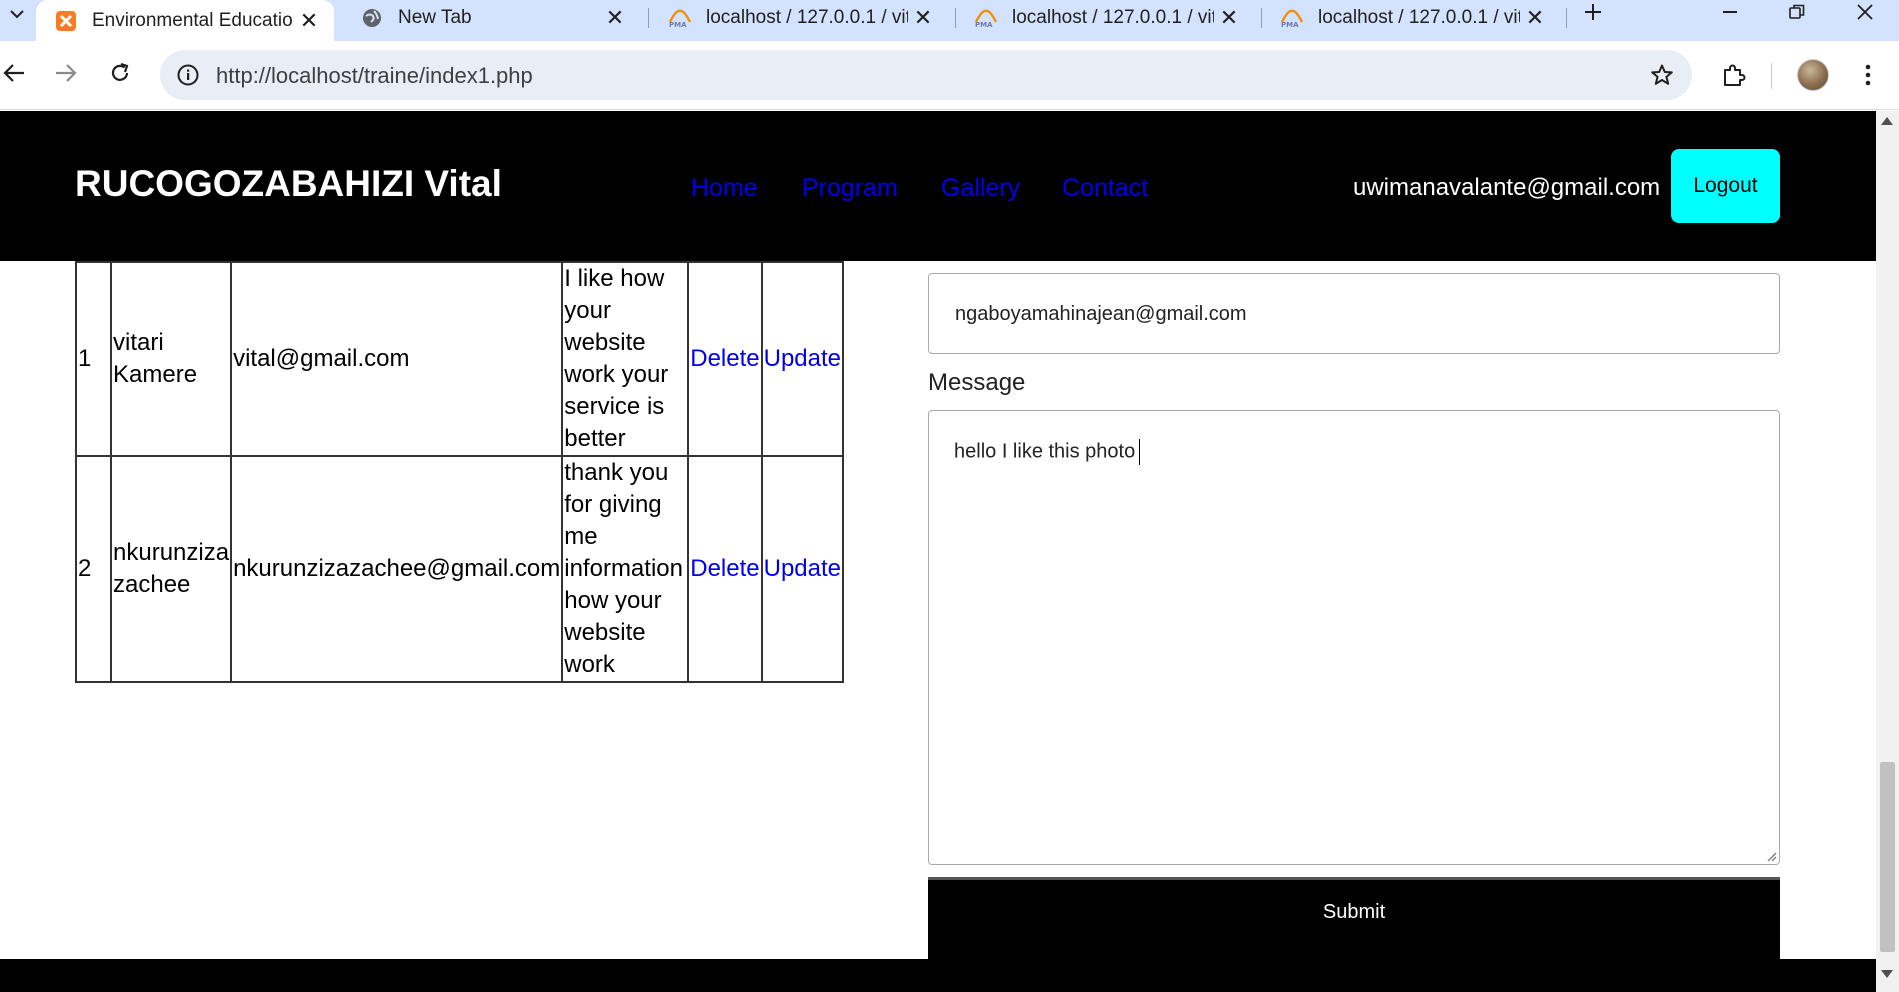 The width and height of the screenshot is (1899, 992). Describe the element at coordinates (120, 73) in the screenshot. I see `reload-icon` at that location.